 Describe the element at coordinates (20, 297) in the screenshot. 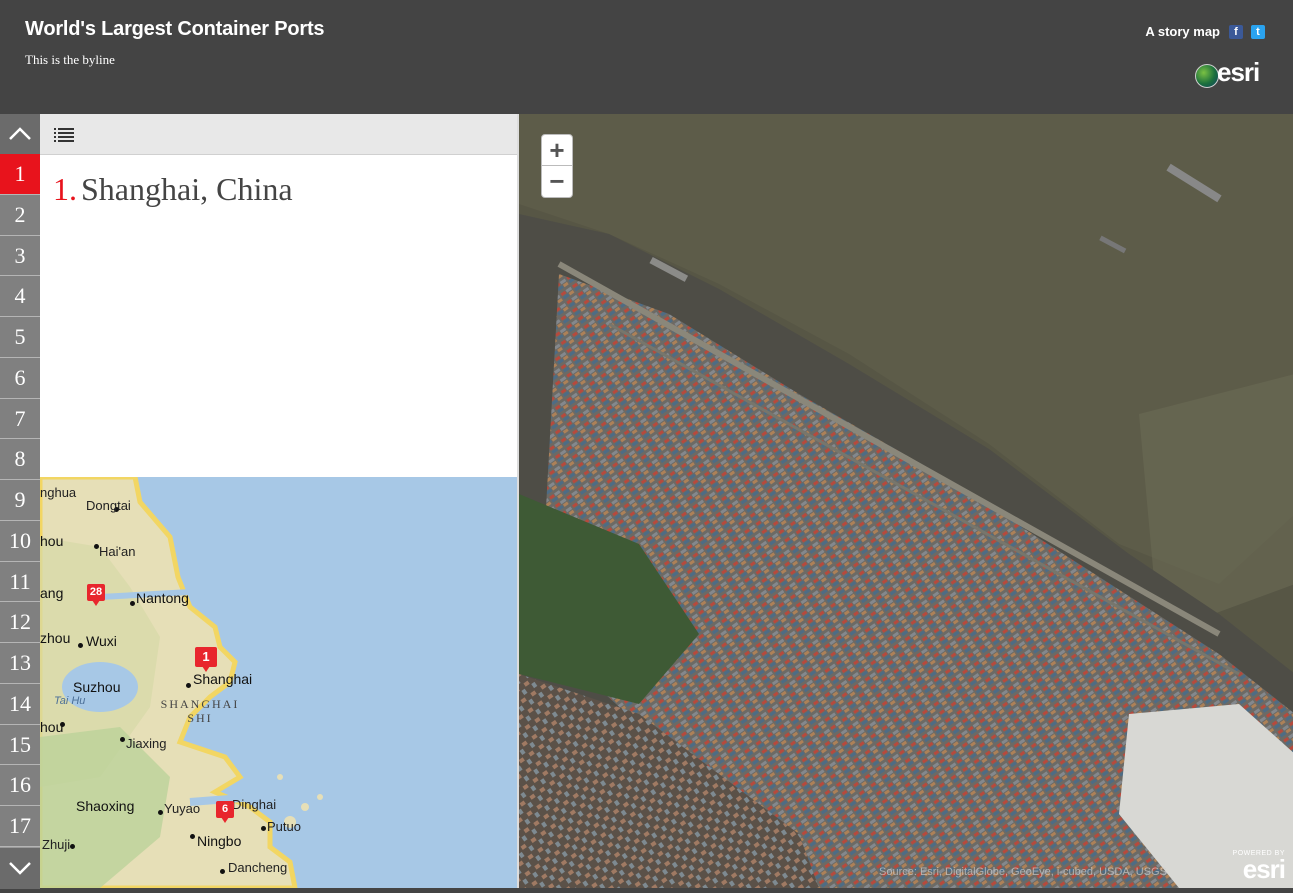

I see `entry-number-4: 4` at that location.